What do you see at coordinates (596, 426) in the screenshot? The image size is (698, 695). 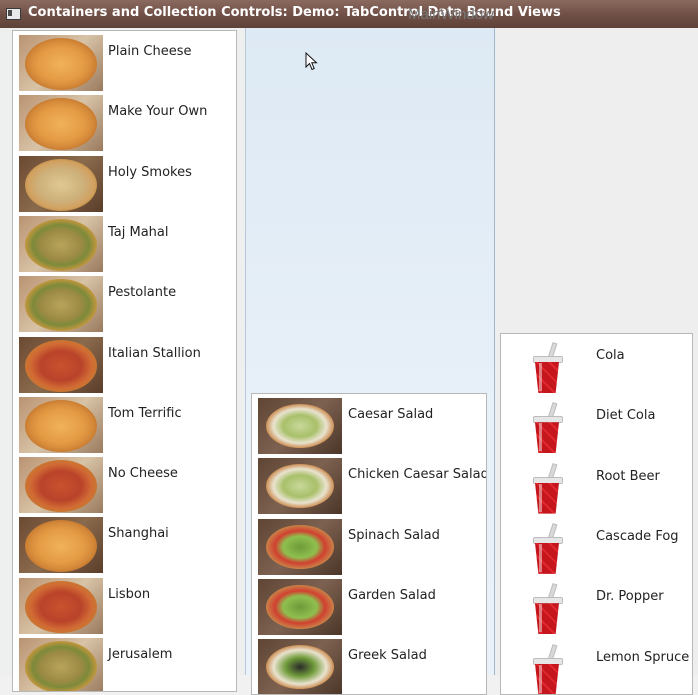 I see `drink-list-item: Diet Cola` at bounding box center [596, 426].